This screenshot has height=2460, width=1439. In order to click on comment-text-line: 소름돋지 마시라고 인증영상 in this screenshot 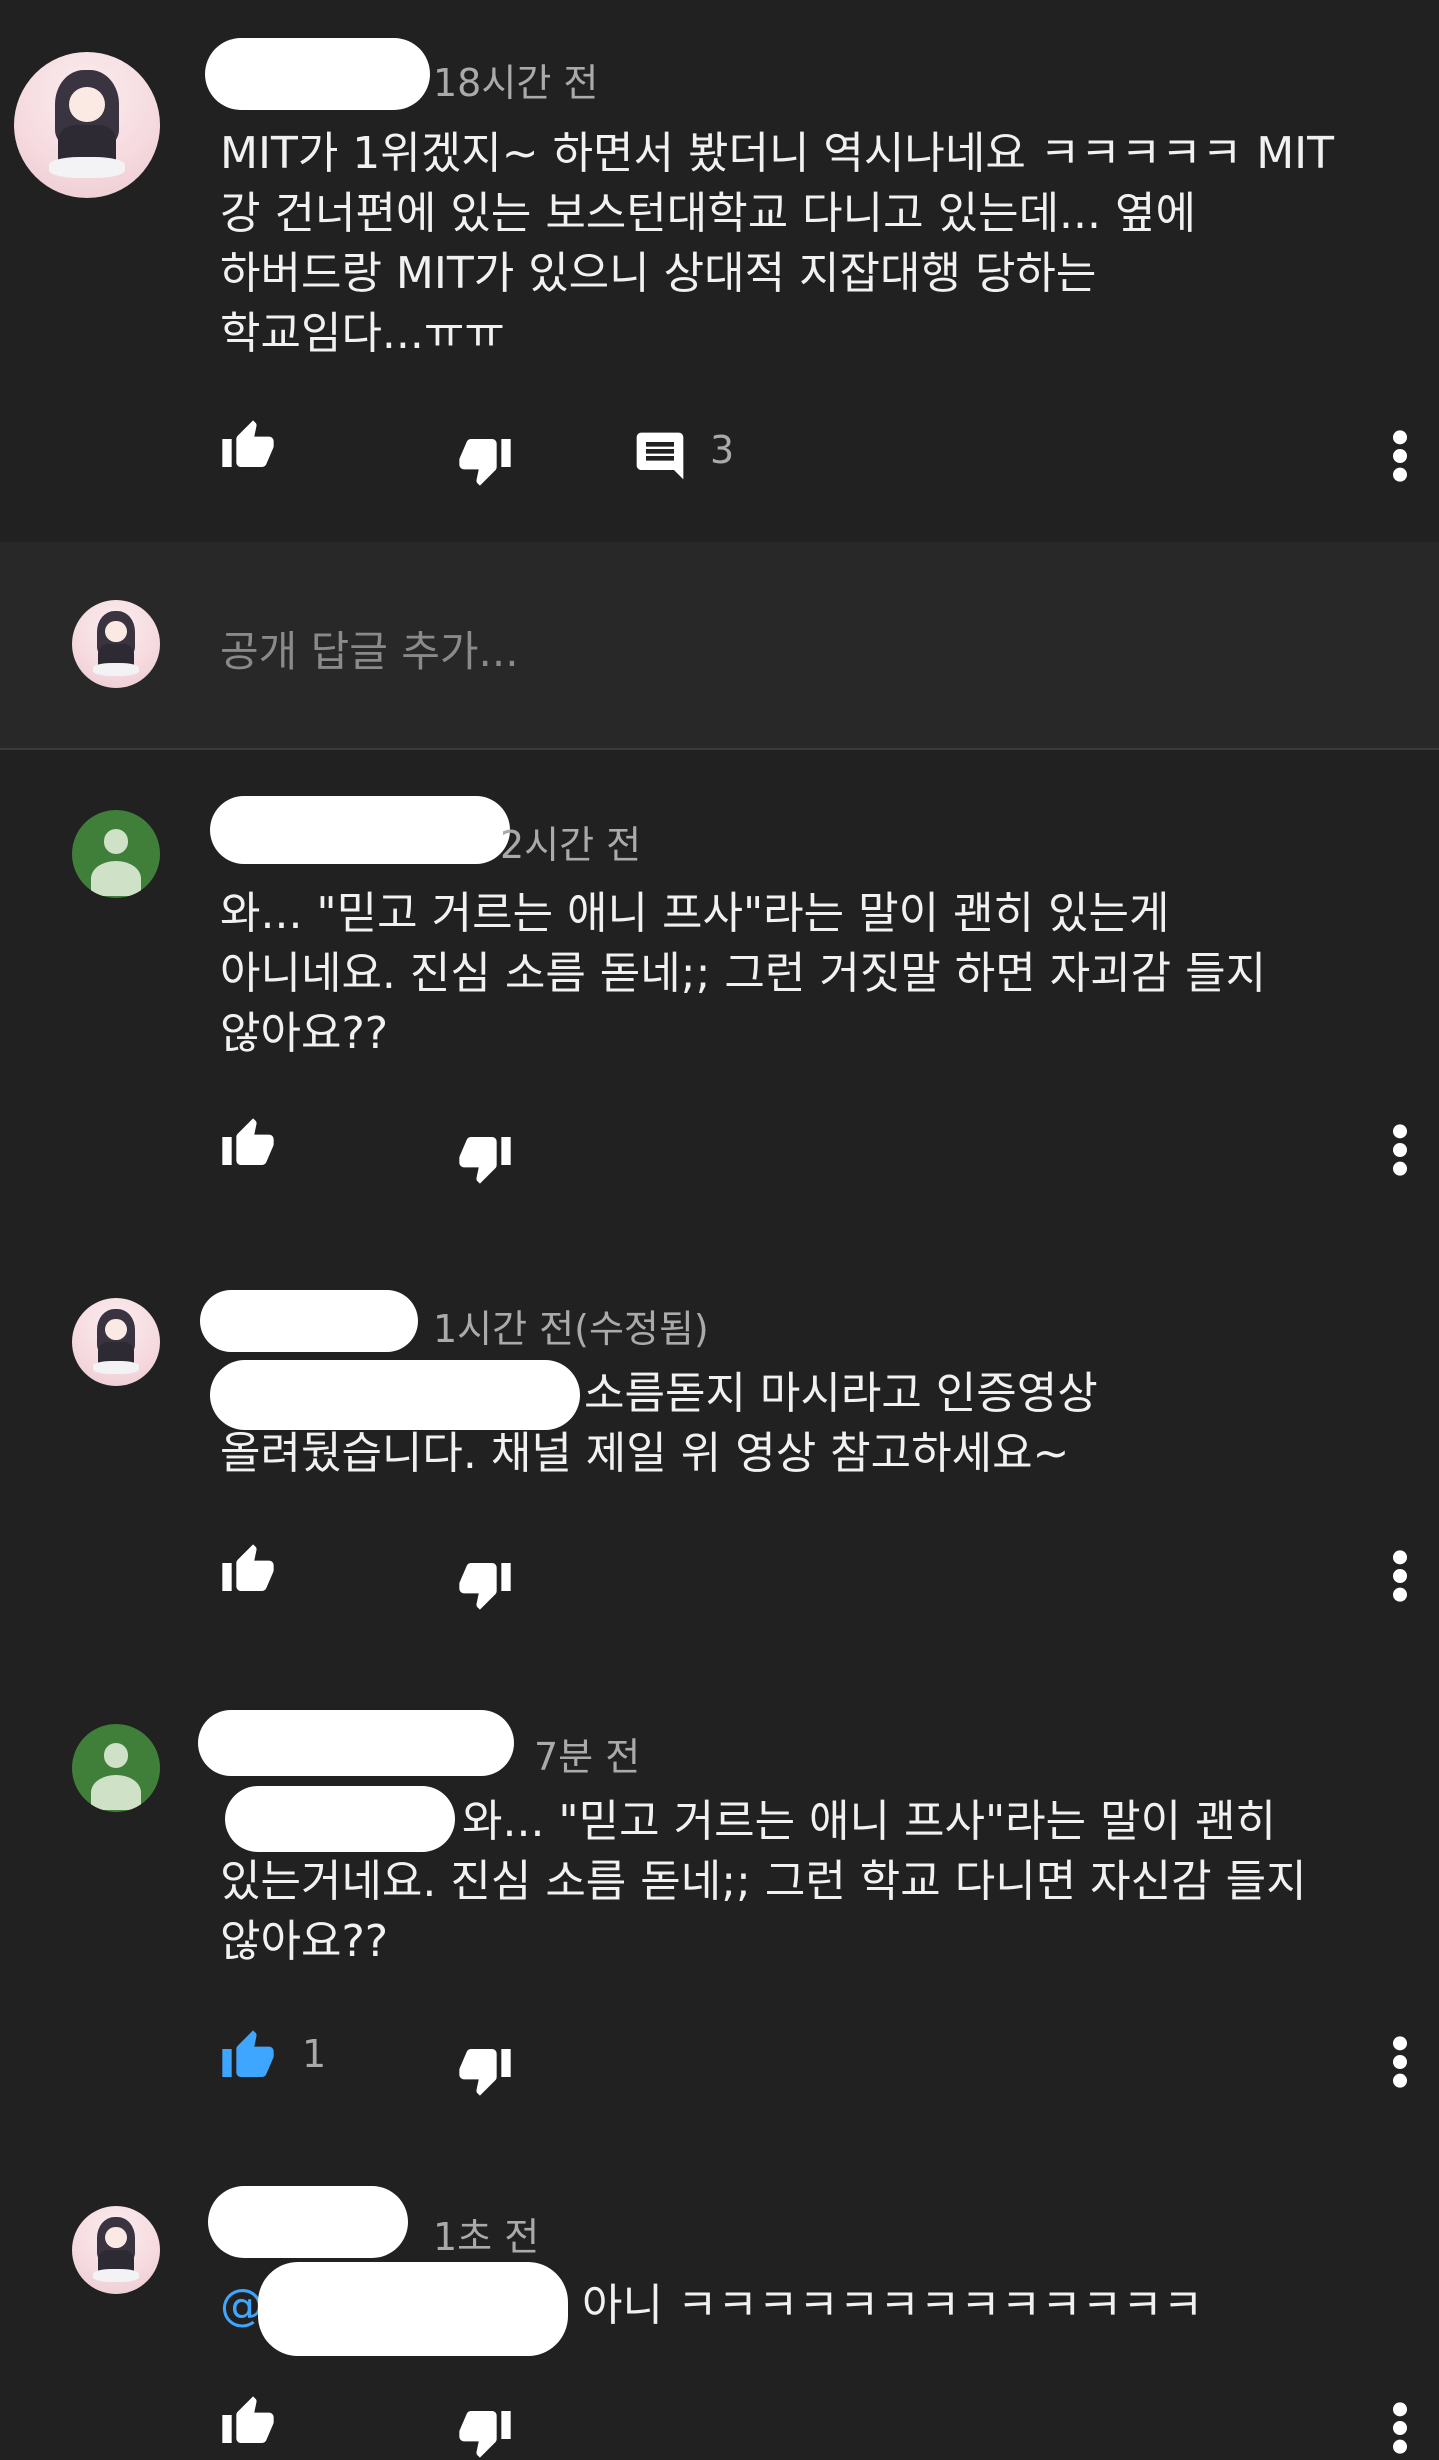, I will do `click(841, 1393)`.